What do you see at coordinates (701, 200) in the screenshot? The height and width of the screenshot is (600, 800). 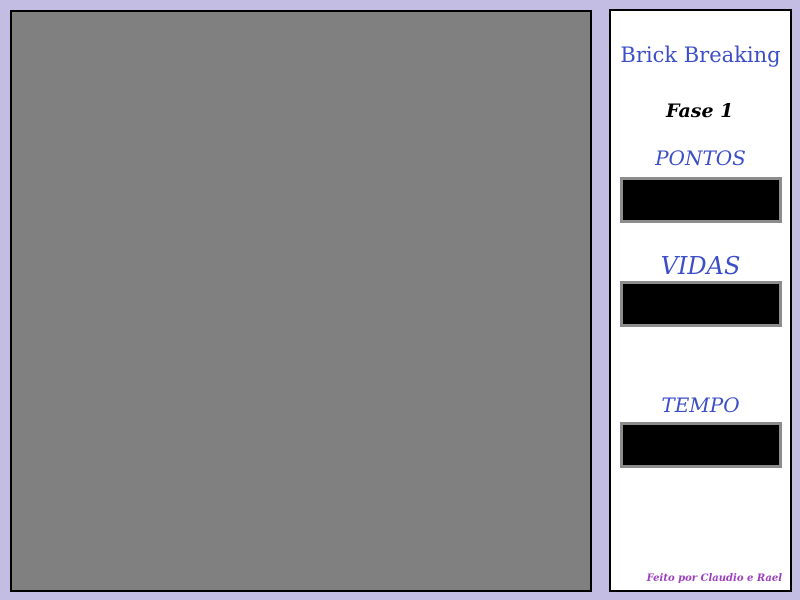 I see `points-display` at bounding box center [701, 200].